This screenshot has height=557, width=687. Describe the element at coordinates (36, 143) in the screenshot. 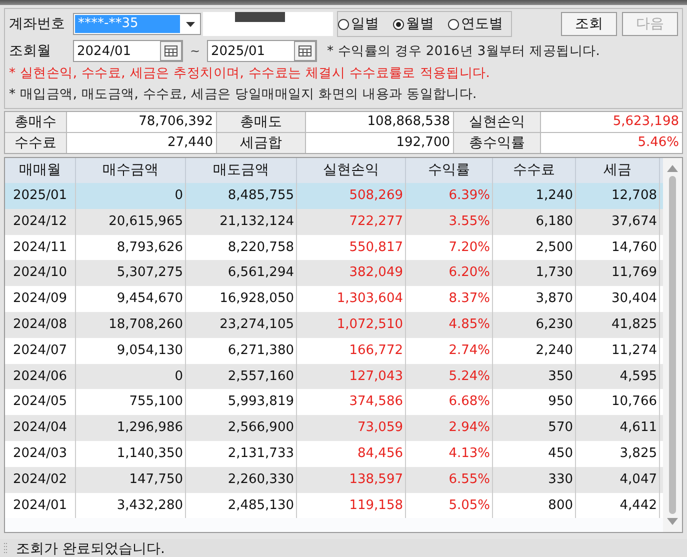

I see `summary-label: 수수료` at that location.